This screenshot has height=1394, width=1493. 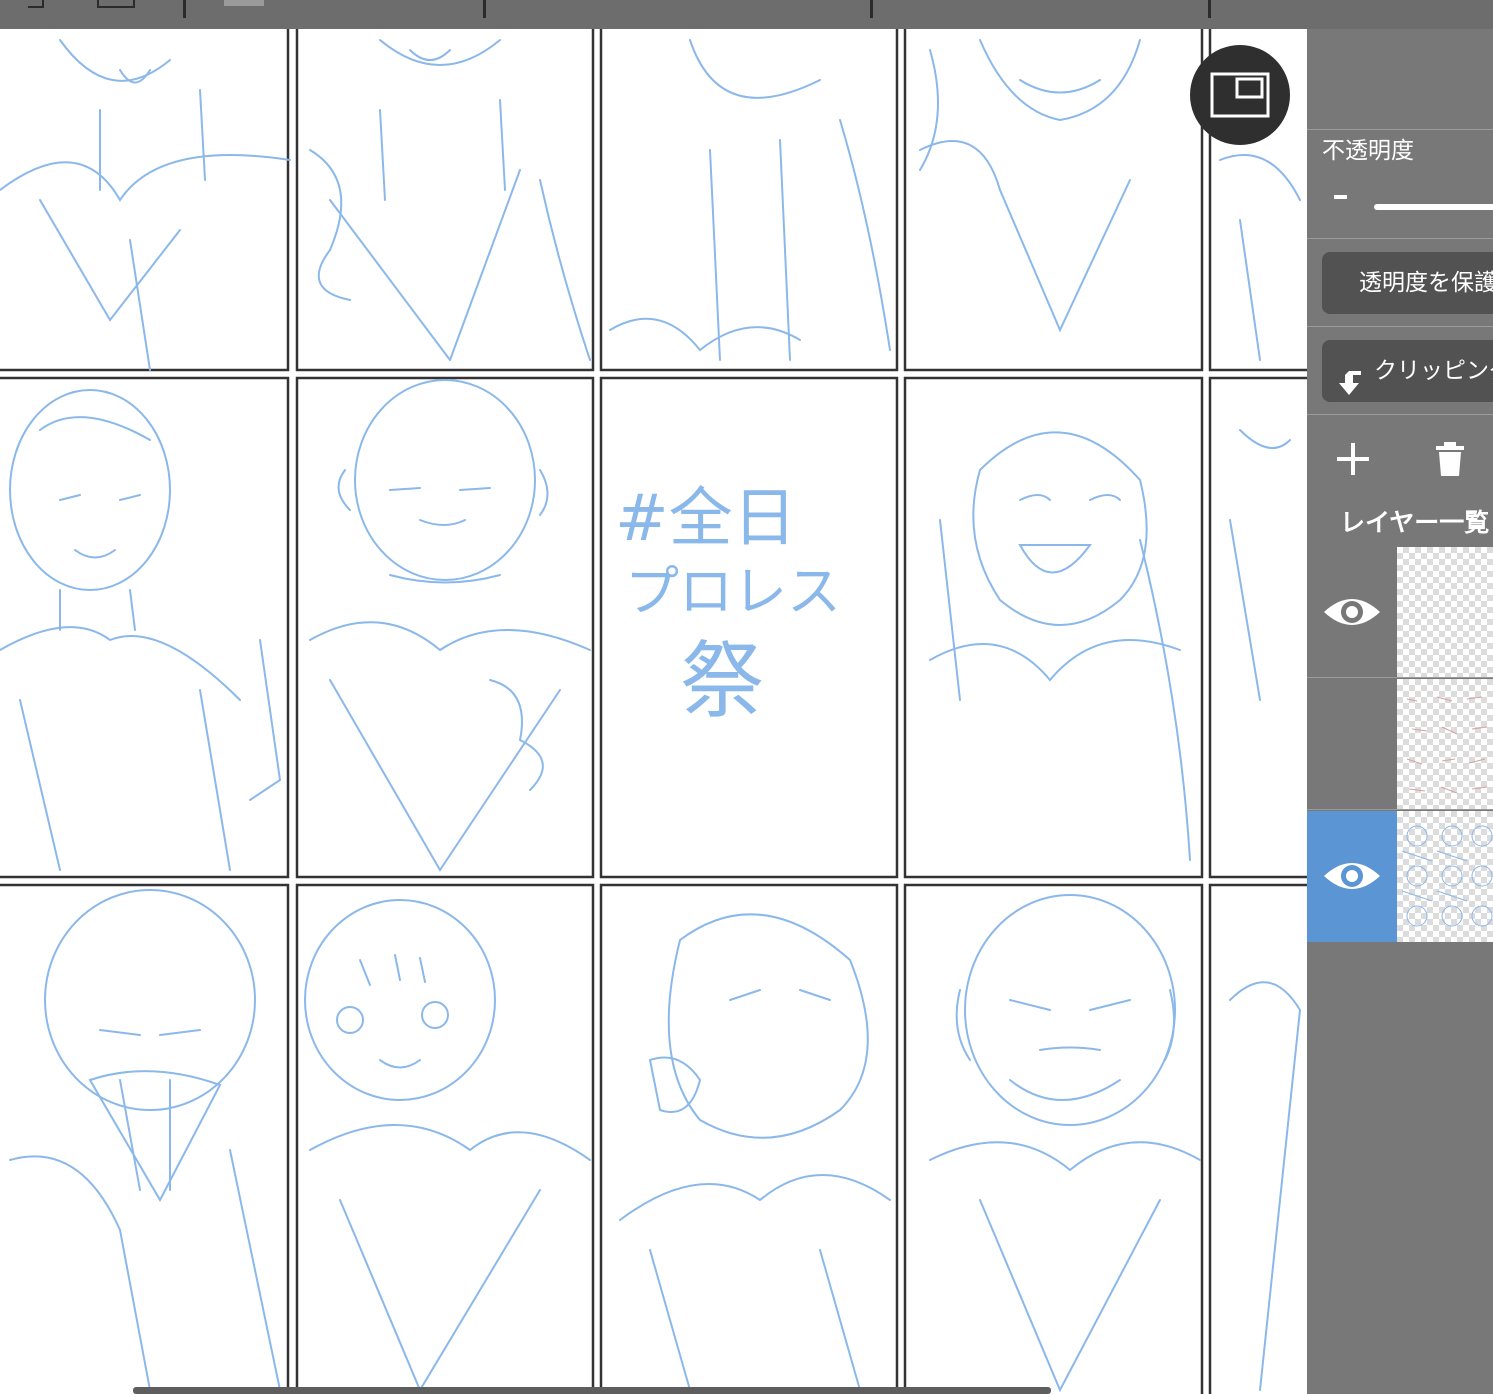 I want to click on window-layout-icon, so click(x=1240, y=95).